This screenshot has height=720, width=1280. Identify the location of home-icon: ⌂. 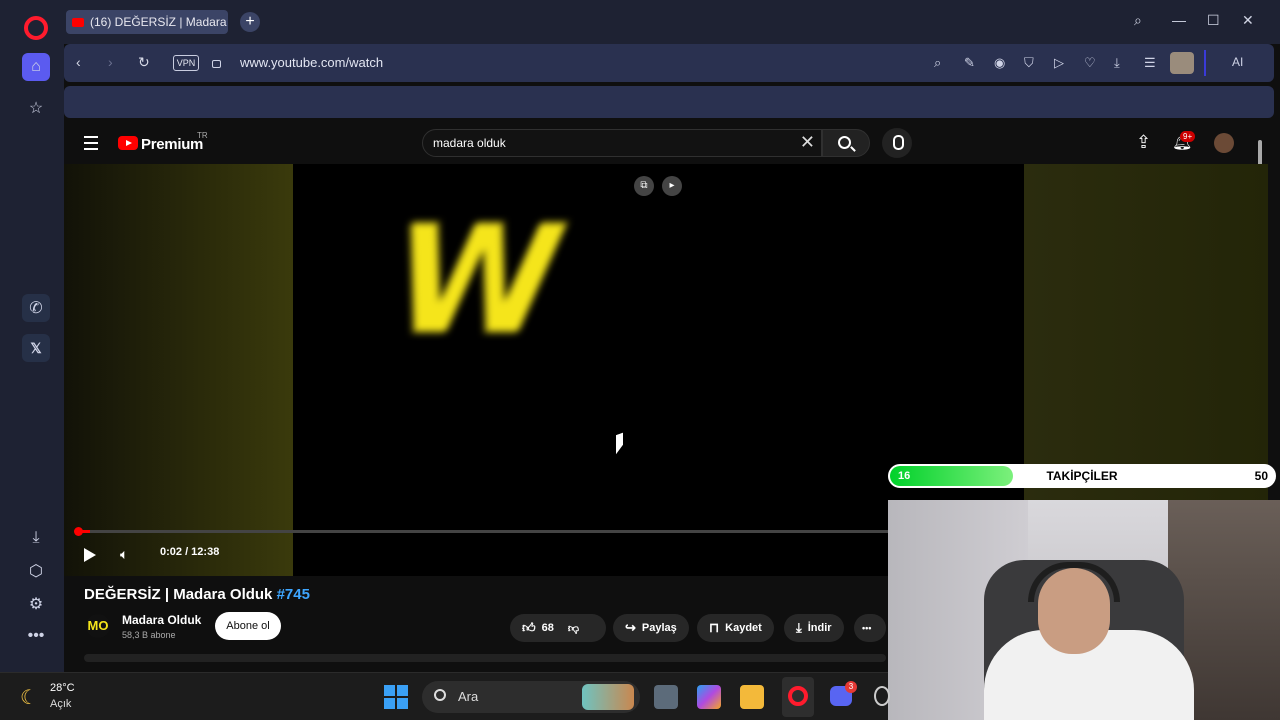
(36, 67).